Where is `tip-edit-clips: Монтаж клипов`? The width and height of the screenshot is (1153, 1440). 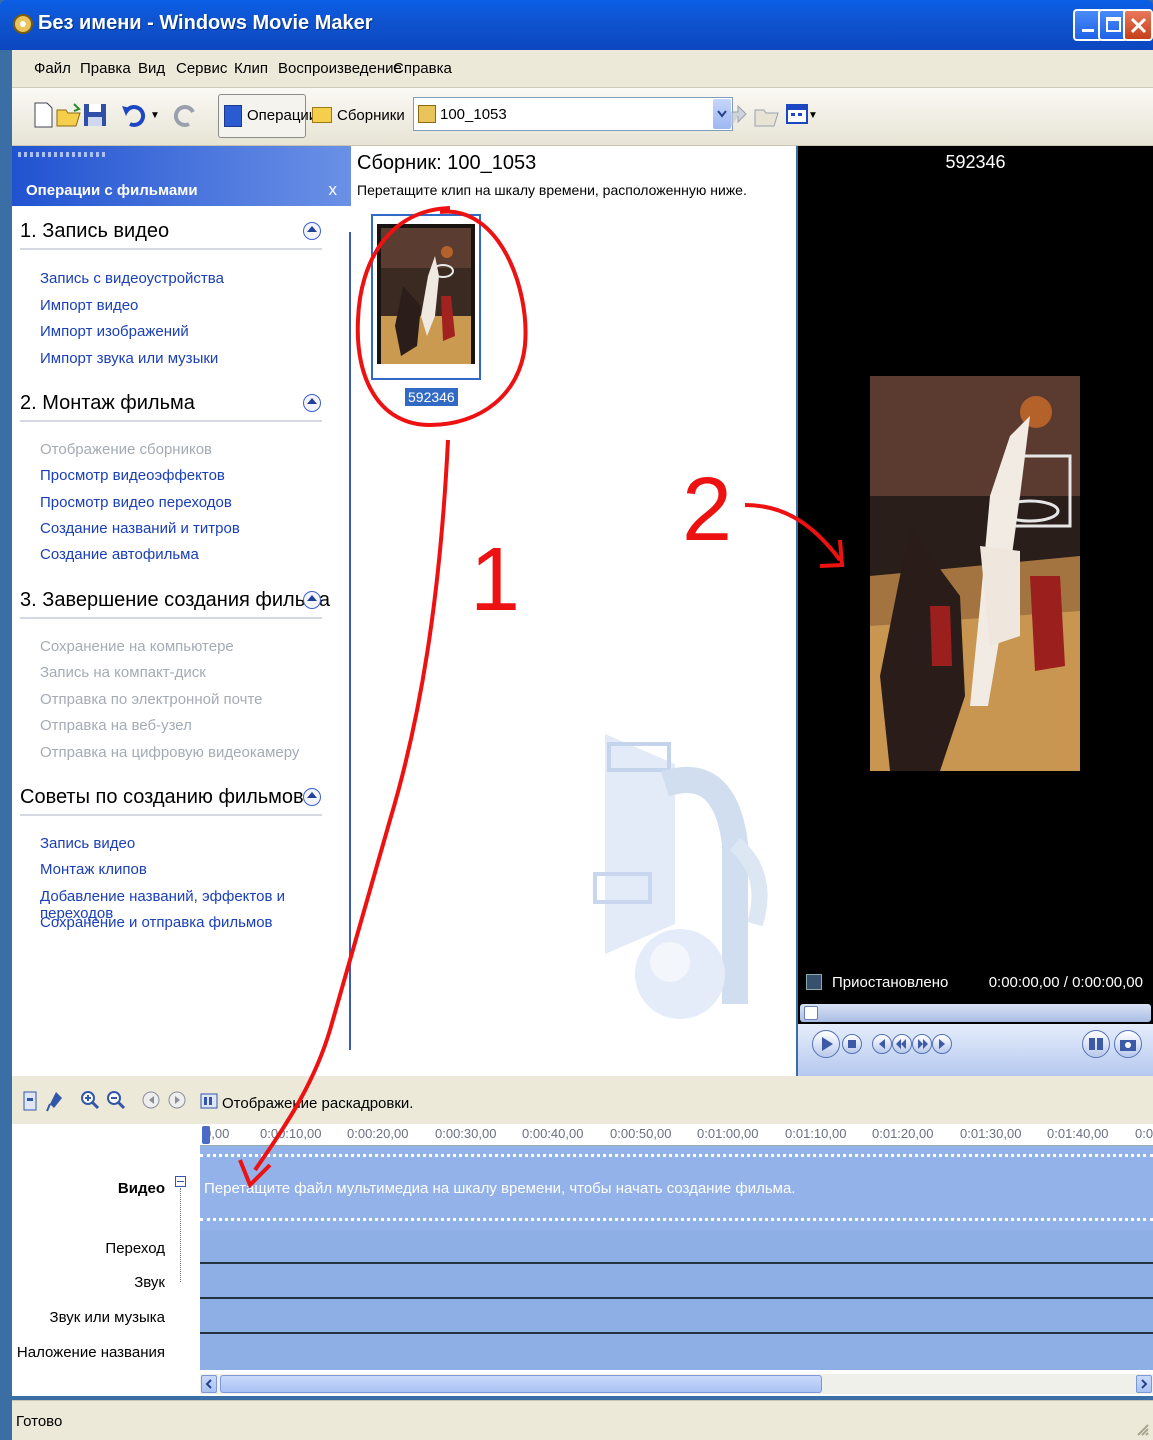 tip-edit-clips: Монтаж клипов is located at coordinates (93, 869).